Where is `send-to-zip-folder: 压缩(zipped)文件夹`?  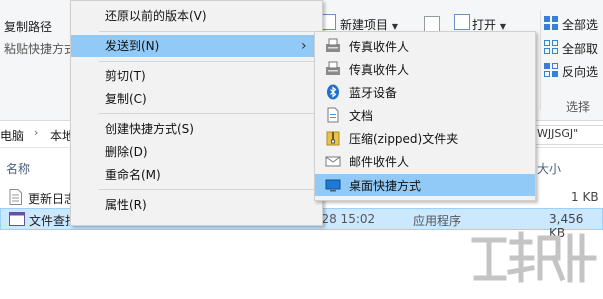 send-to-zip-folder: 压缩(zipped)文件夹 is located at coordinates (425, 138).